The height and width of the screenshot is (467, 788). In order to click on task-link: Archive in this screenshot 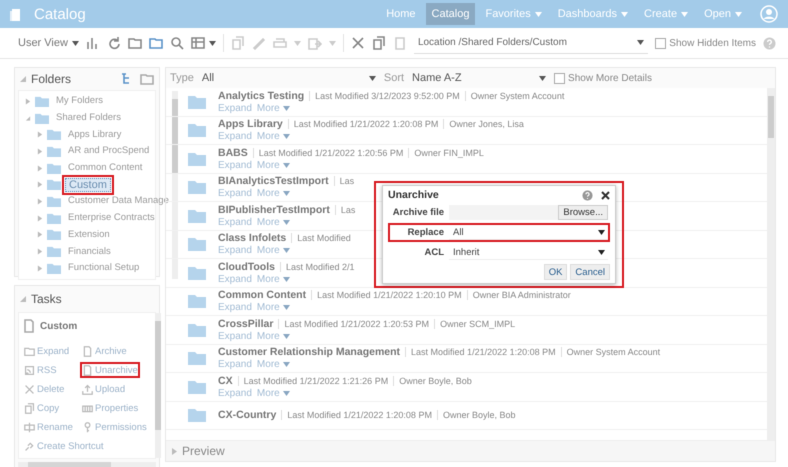, I will do `click(104, 351)`.